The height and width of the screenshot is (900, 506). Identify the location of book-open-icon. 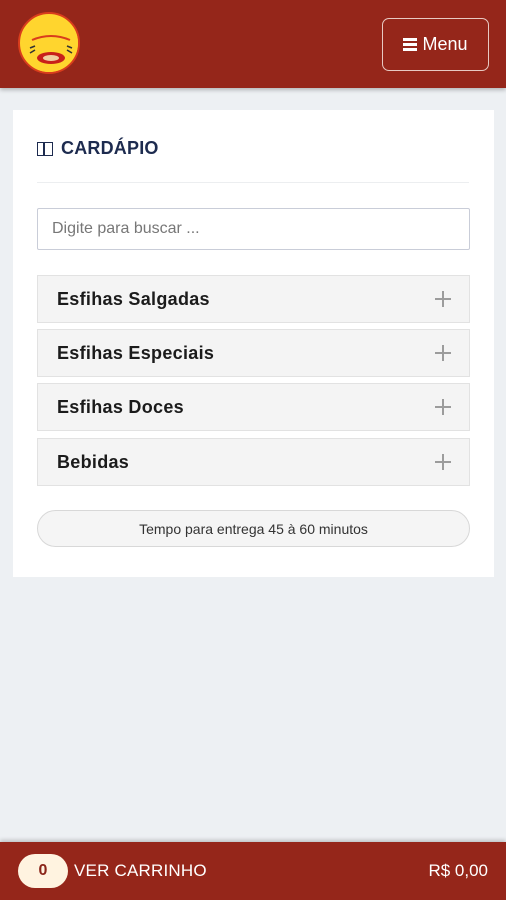
(45, 148).